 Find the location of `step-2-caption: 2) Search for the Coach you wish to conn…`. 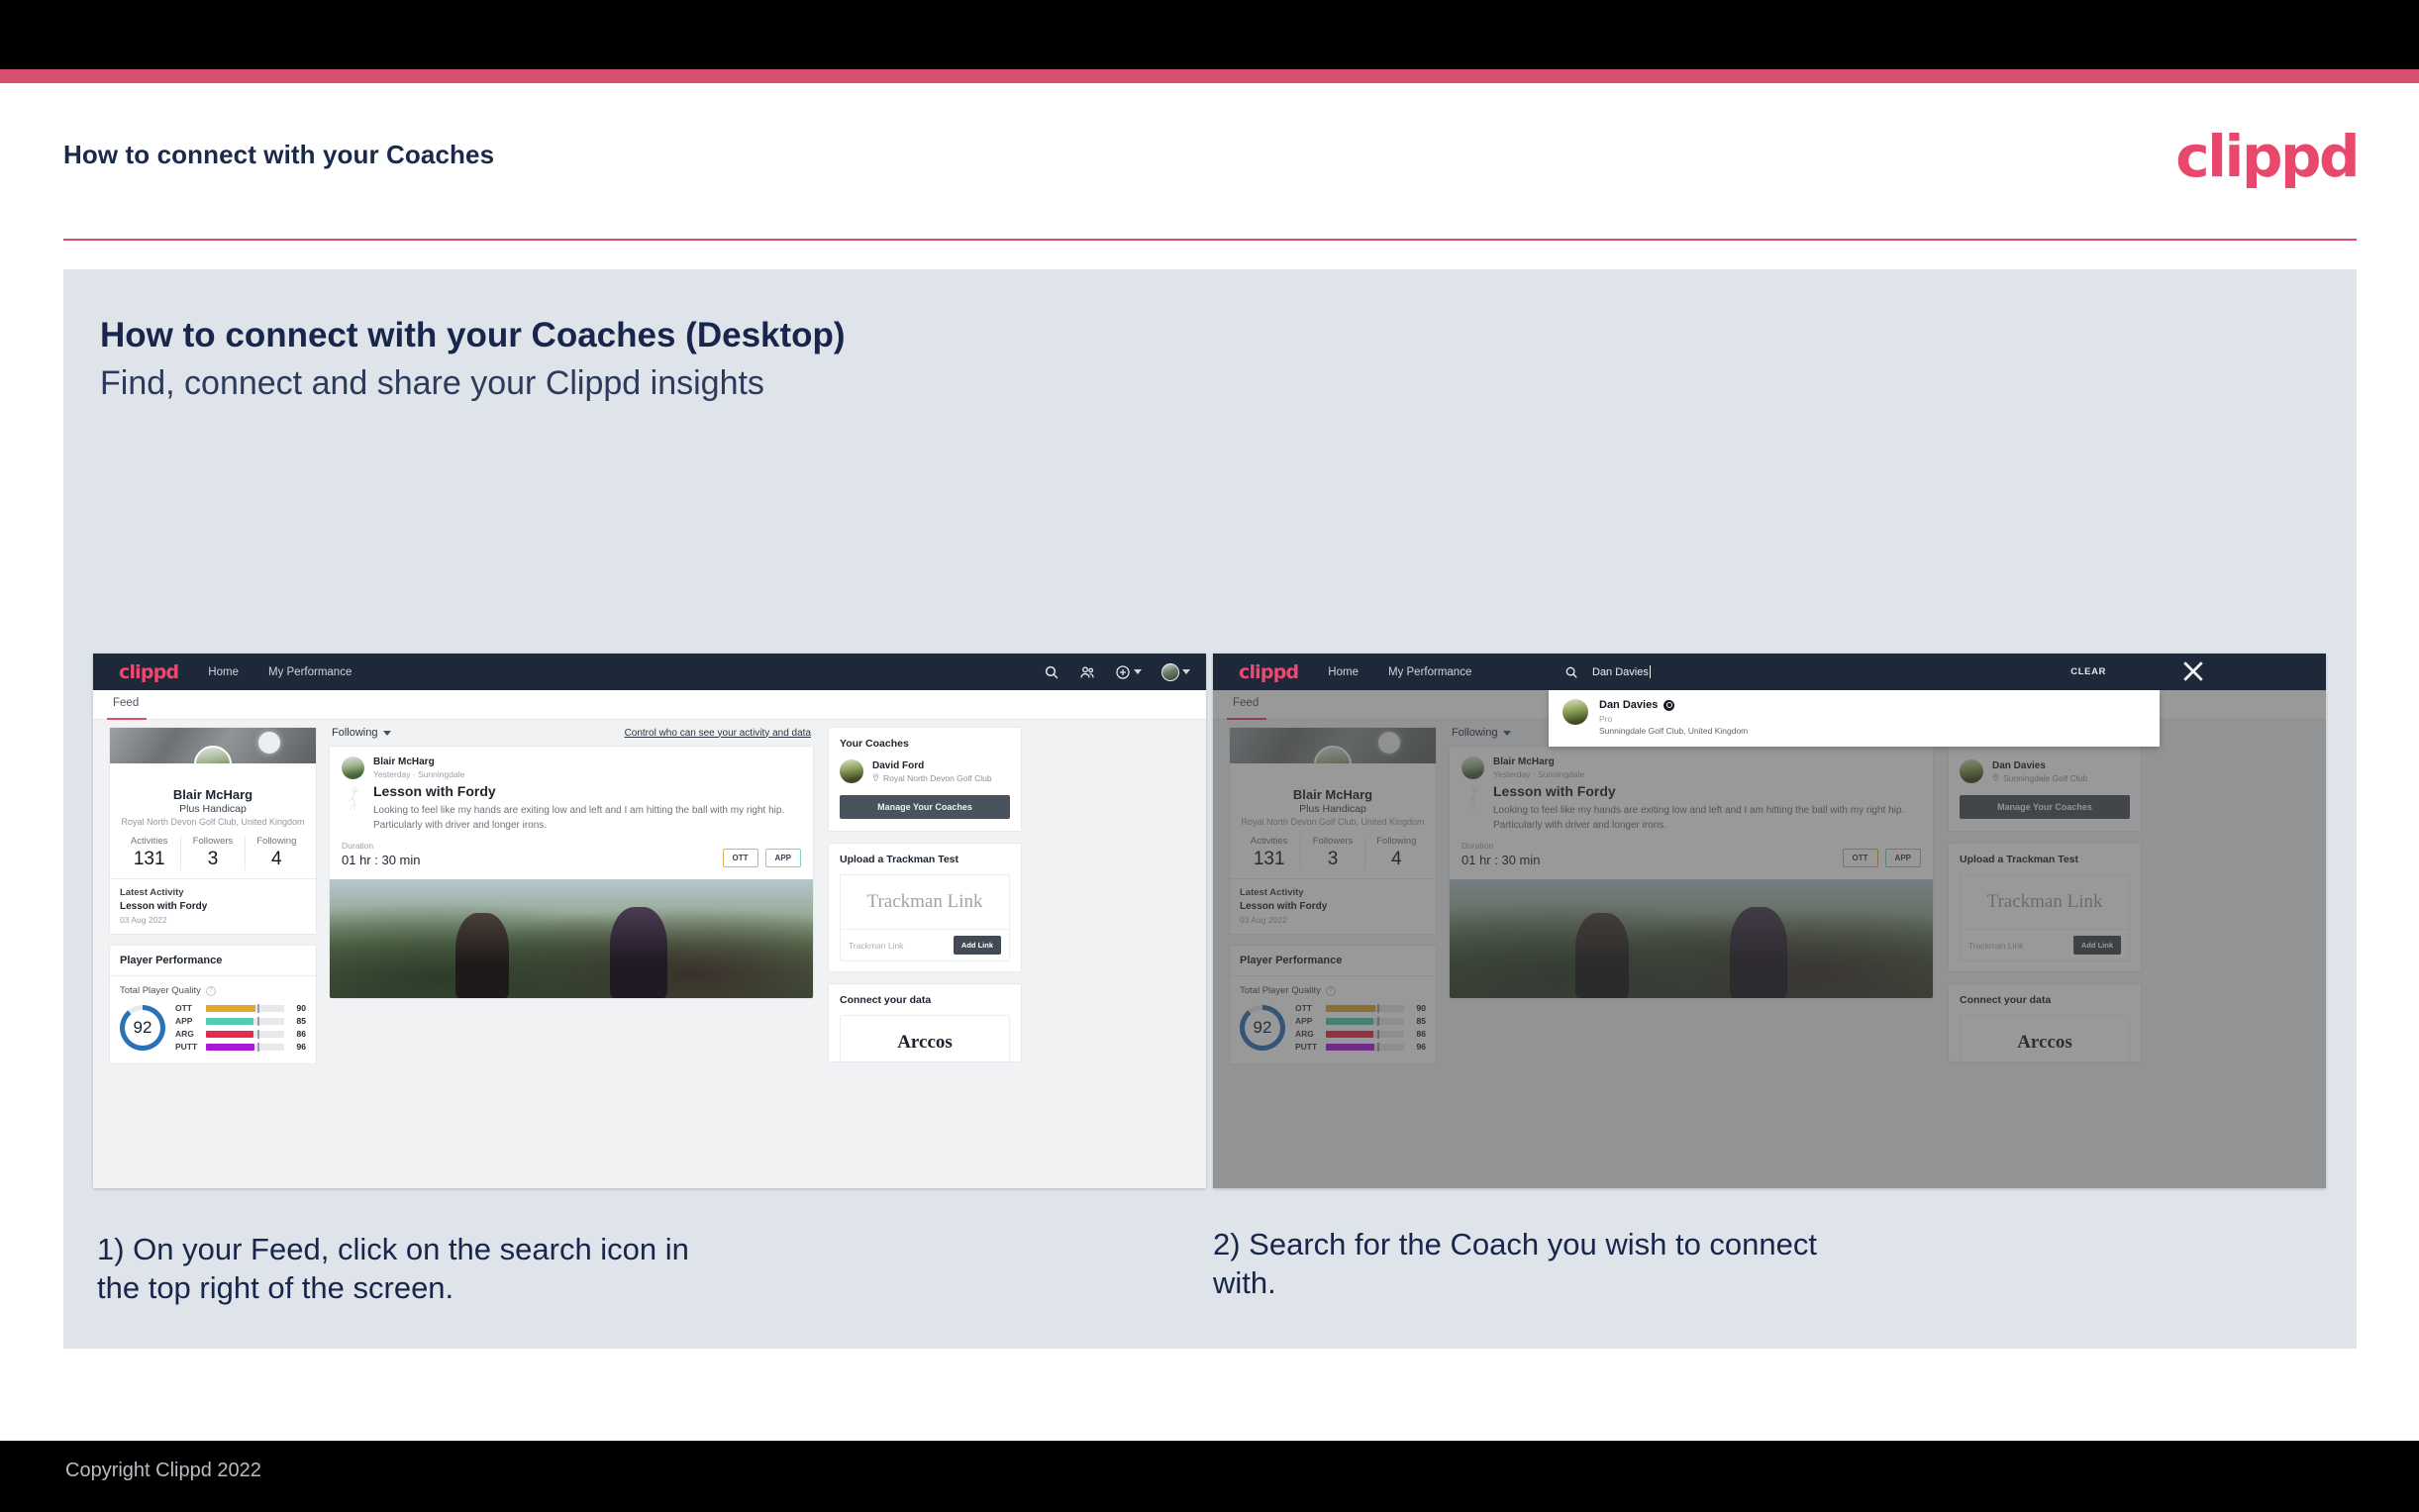

step-2-caption: 2) Search for the Coach you wish to conn… is located at coordinates (1515, 1264).